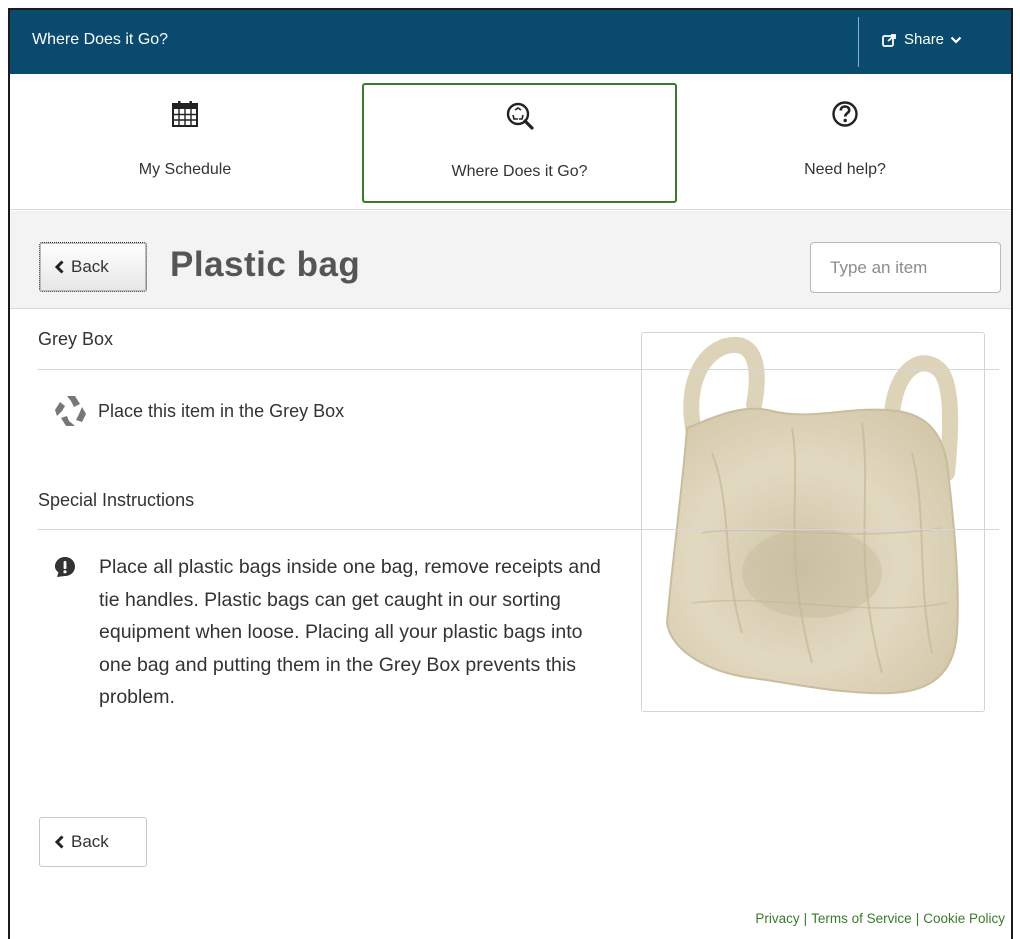 The image size is (1020, 939). What do you see at coordinates (76, 339) in the screenshot?
I see `category-heading: Grey Box` at bounding box center [76, 339].